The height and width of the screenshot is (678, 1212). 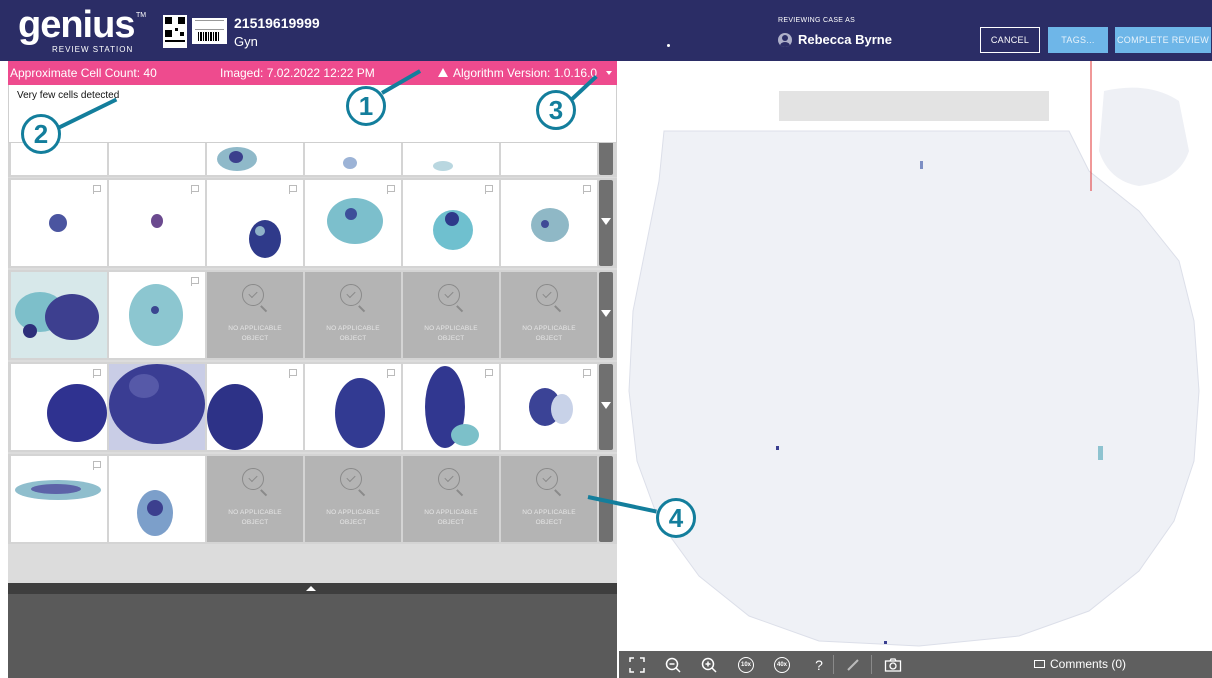 I want to click on fit-screen-icon, so click(x=637, y=664).